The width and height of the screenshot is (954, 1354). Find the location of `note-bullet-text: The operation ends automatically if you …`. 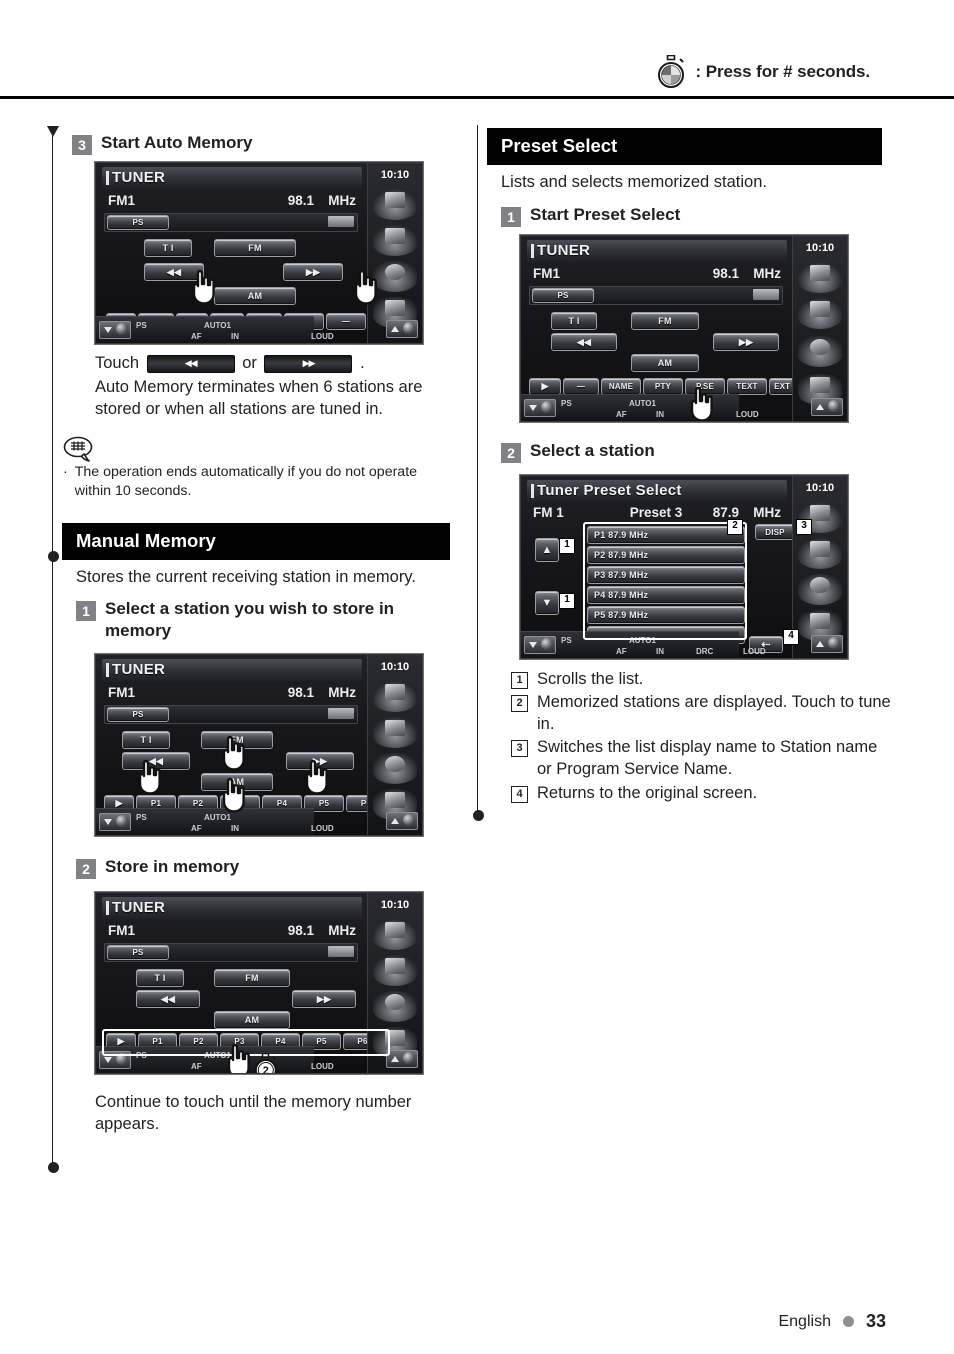

note-bullet-text: The operation ends automatically if you … is located at coordinates (246, 482).